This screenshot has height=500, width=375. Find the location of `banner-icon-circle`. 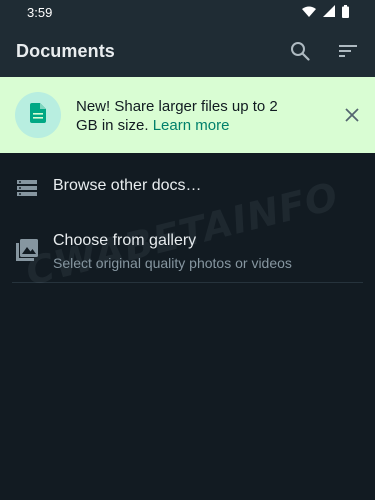

banner-icon-circle is located at coordinates (38, 115).